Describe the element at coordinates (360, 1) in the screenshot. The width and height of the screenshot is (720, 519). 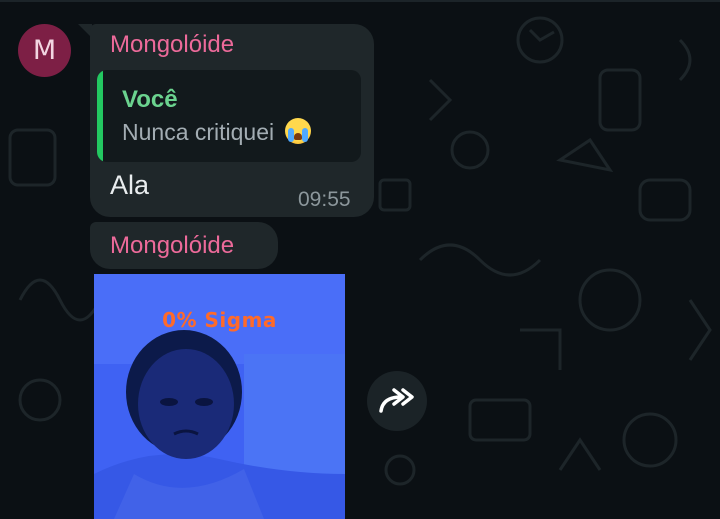
I see `top-divider` at that location.